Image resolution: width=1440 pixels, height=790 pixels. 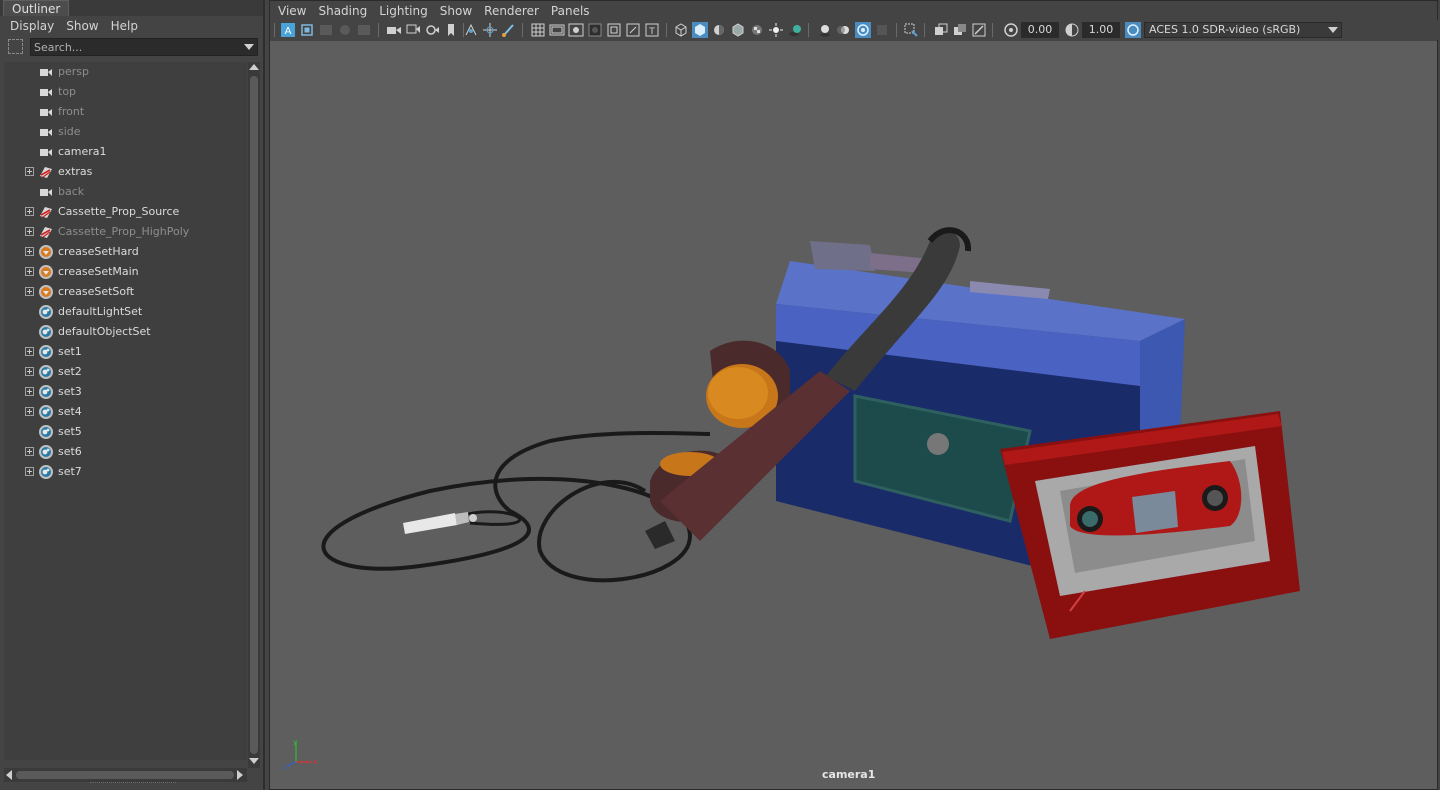 What do you see at coordinates (125, 412) in the screenshot?
I see `outliner-item: set4` at bounding box center [125, 412].